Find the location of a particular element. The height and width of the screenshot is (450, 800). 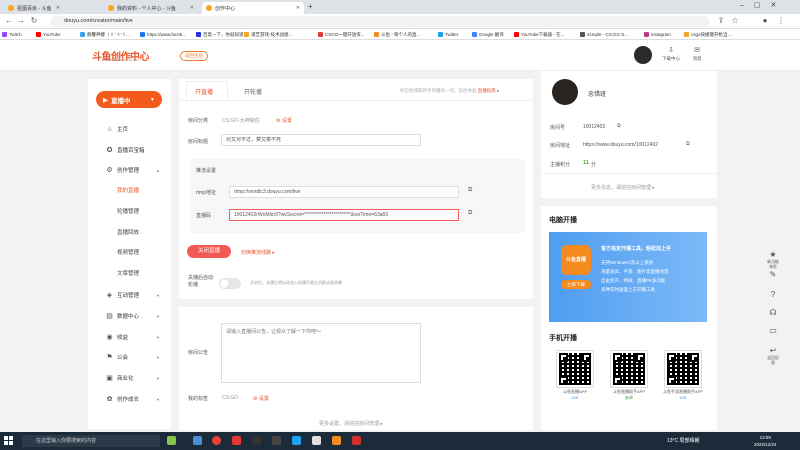

more-info-link: 更多信息，请前往房间管理 ▸ is located at coordinates (623, 187).